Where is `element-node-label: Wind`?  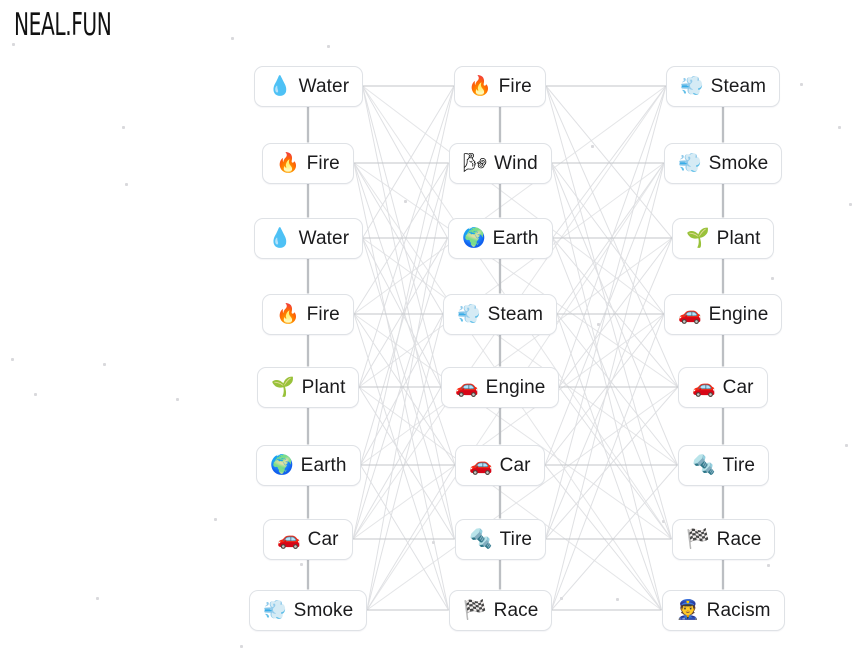 element-node-label: Wind is located at coordinates (516, 163).